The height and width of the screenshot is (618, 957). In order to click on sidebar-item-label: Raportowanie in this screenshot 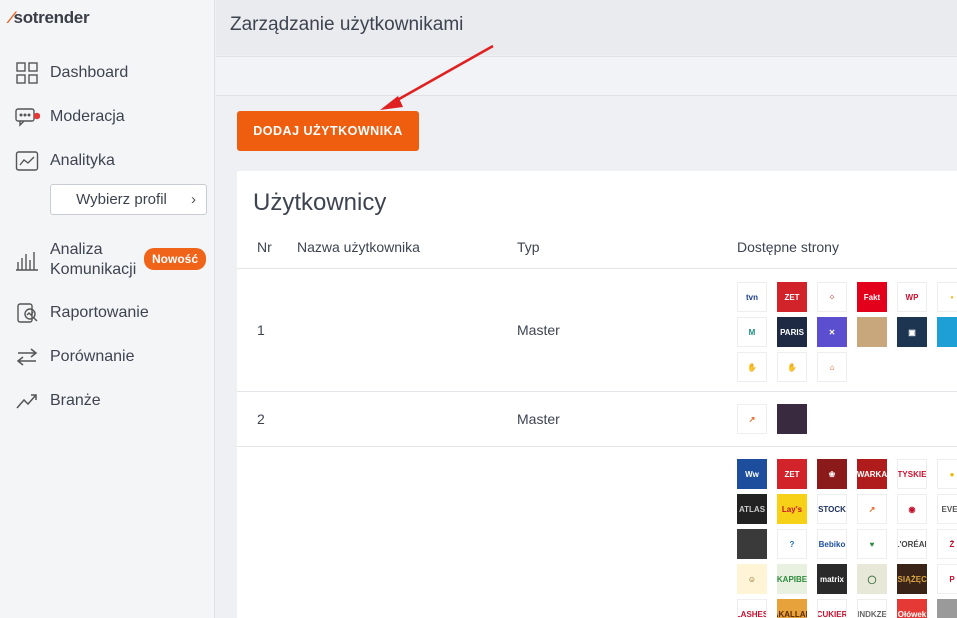, I will do `click(99, 312)`.